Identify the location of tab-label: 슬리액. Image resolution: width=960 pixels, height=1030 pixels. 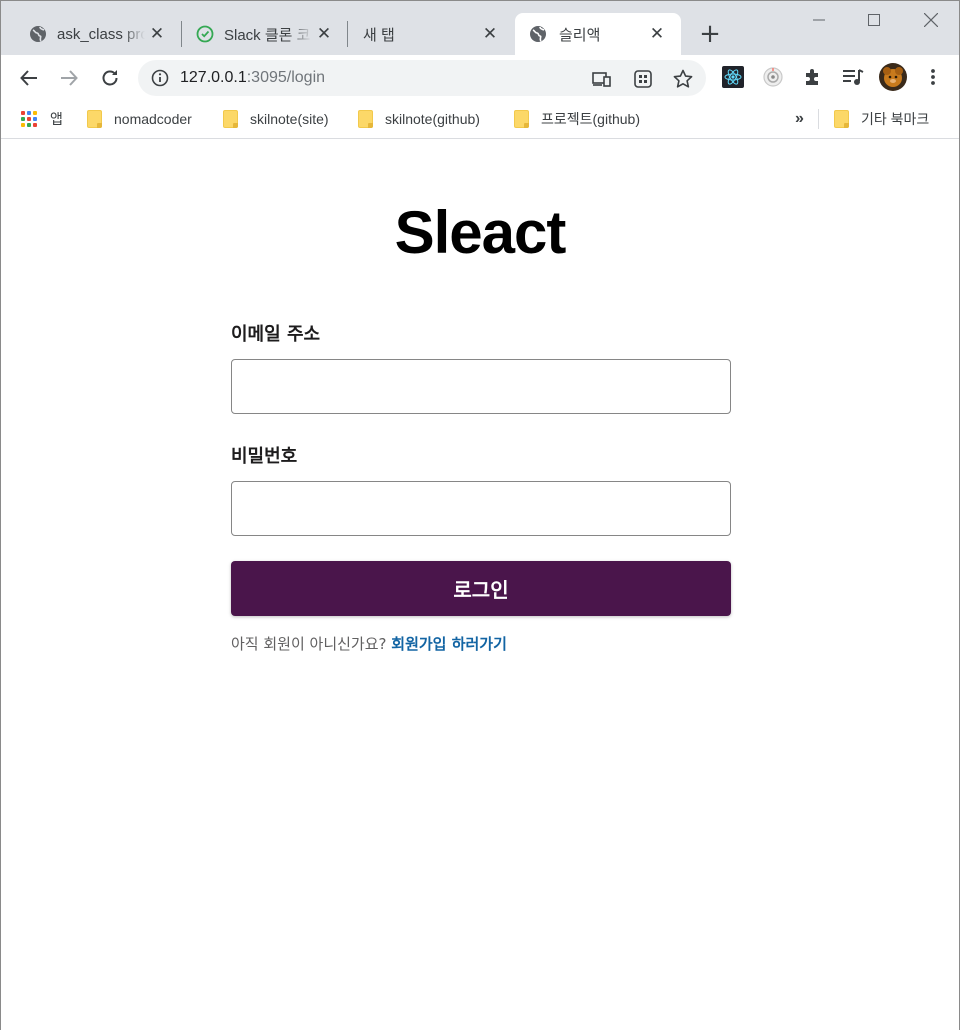
(580, 35).